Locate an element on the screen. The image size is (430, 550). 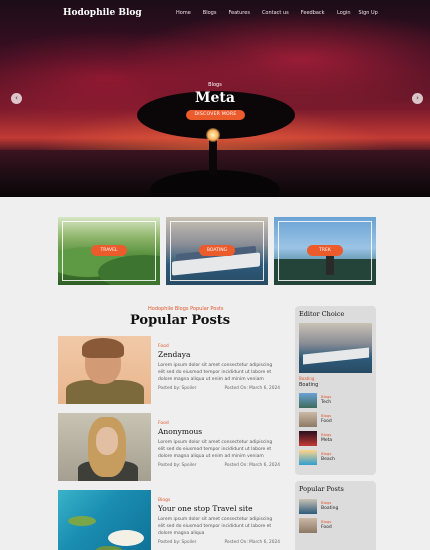
category-pill: TRAVEL is located at coordinates (109, 250).